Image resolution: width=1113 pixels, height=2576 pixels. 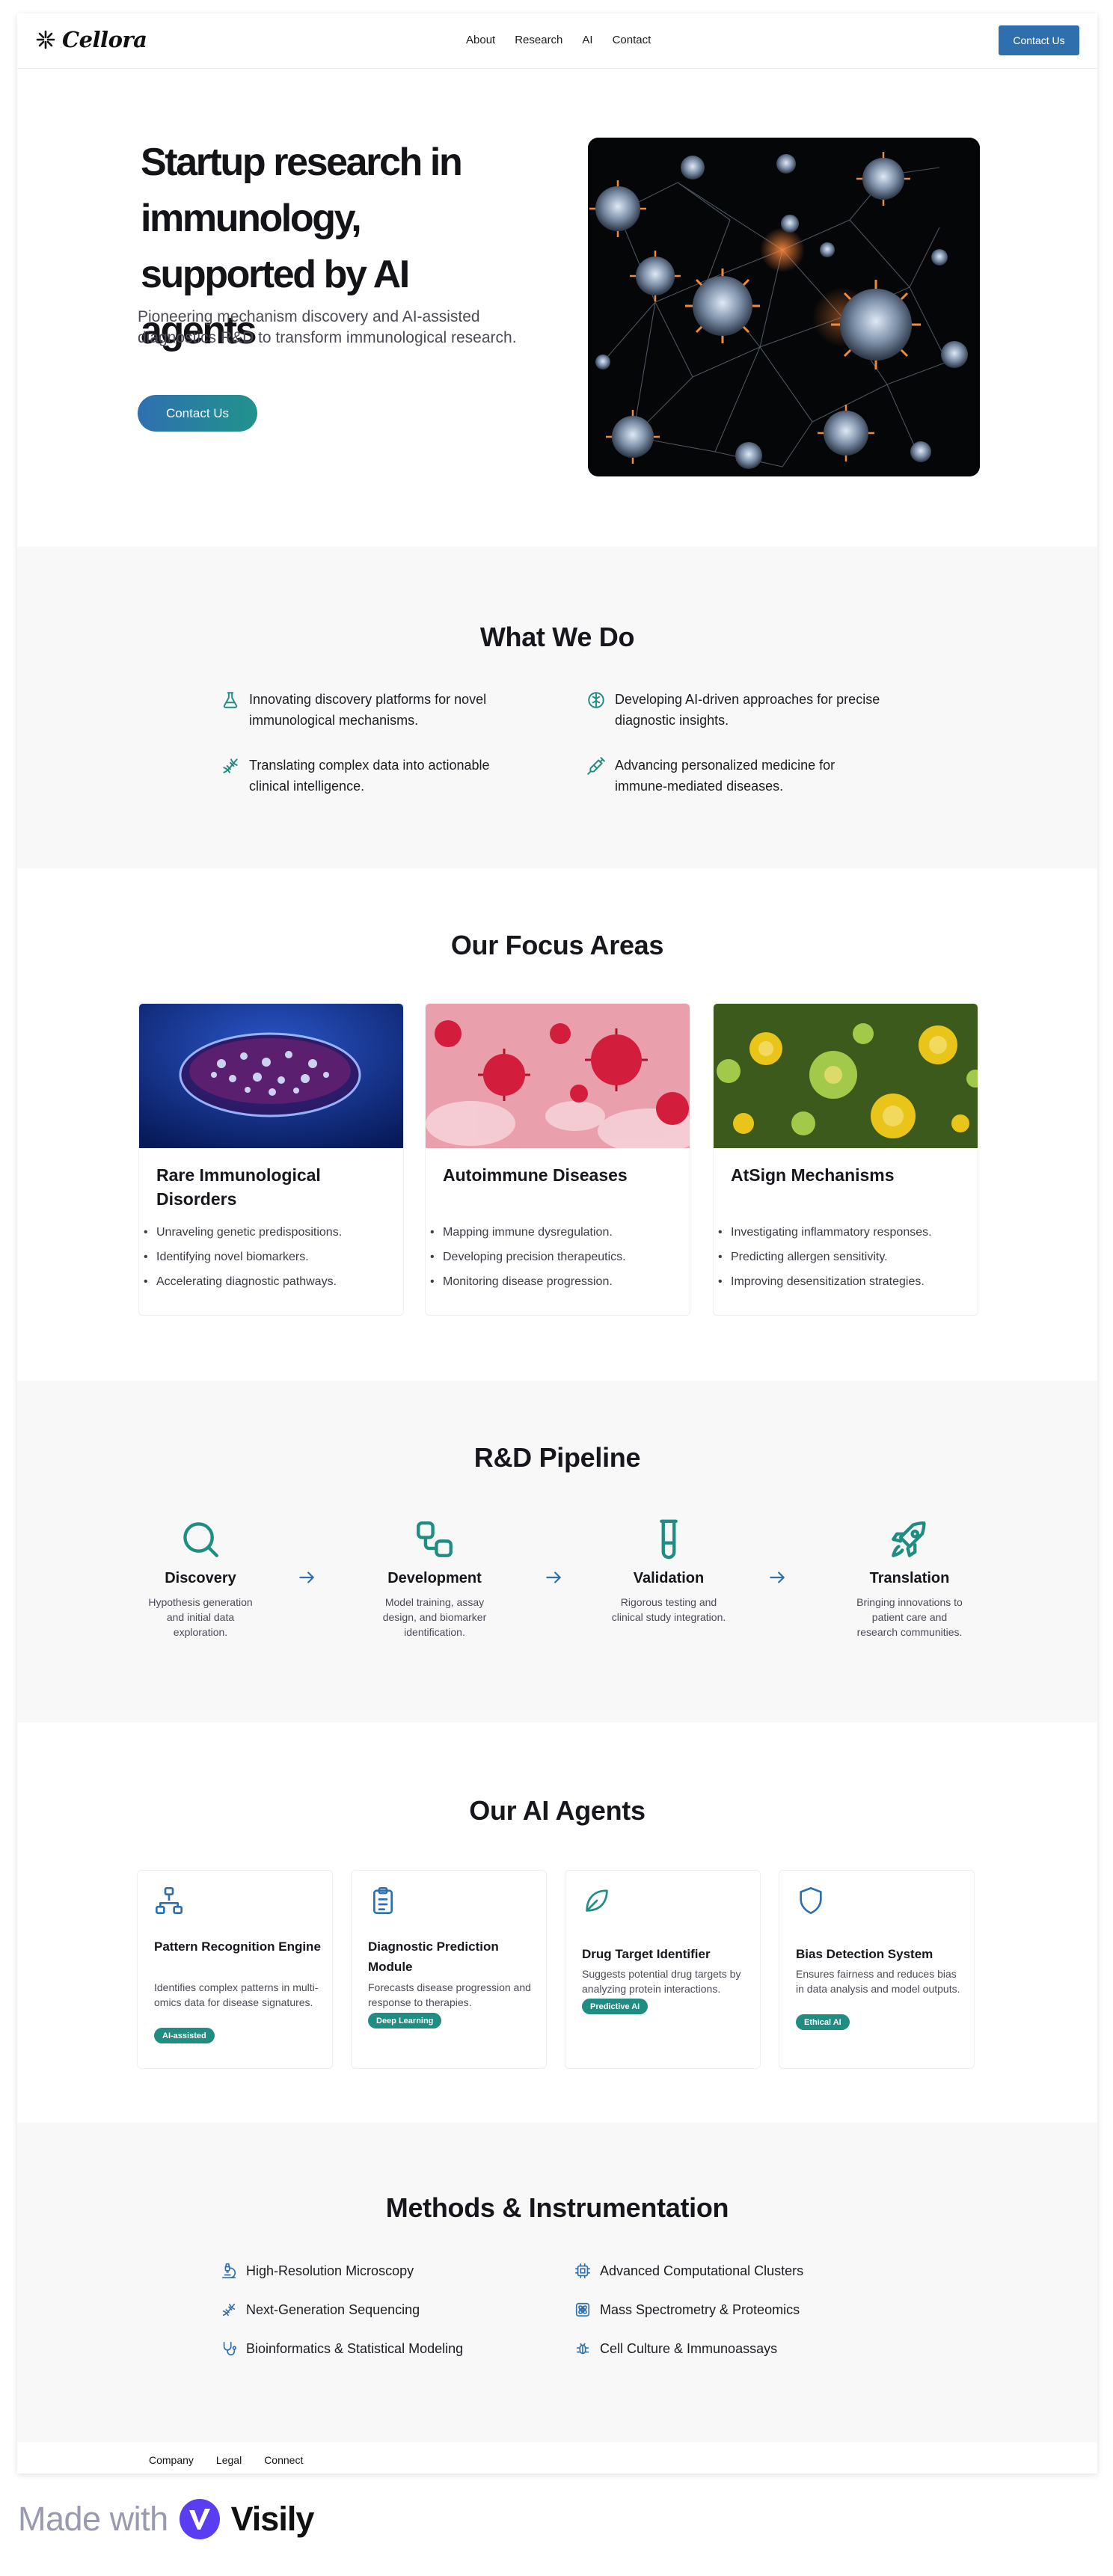 What do you see at coordinates (433, 1956) in the screenshot?
I see `agent-card-title: Diagnostic Prediction Module` at bounding box center [433, 1956].